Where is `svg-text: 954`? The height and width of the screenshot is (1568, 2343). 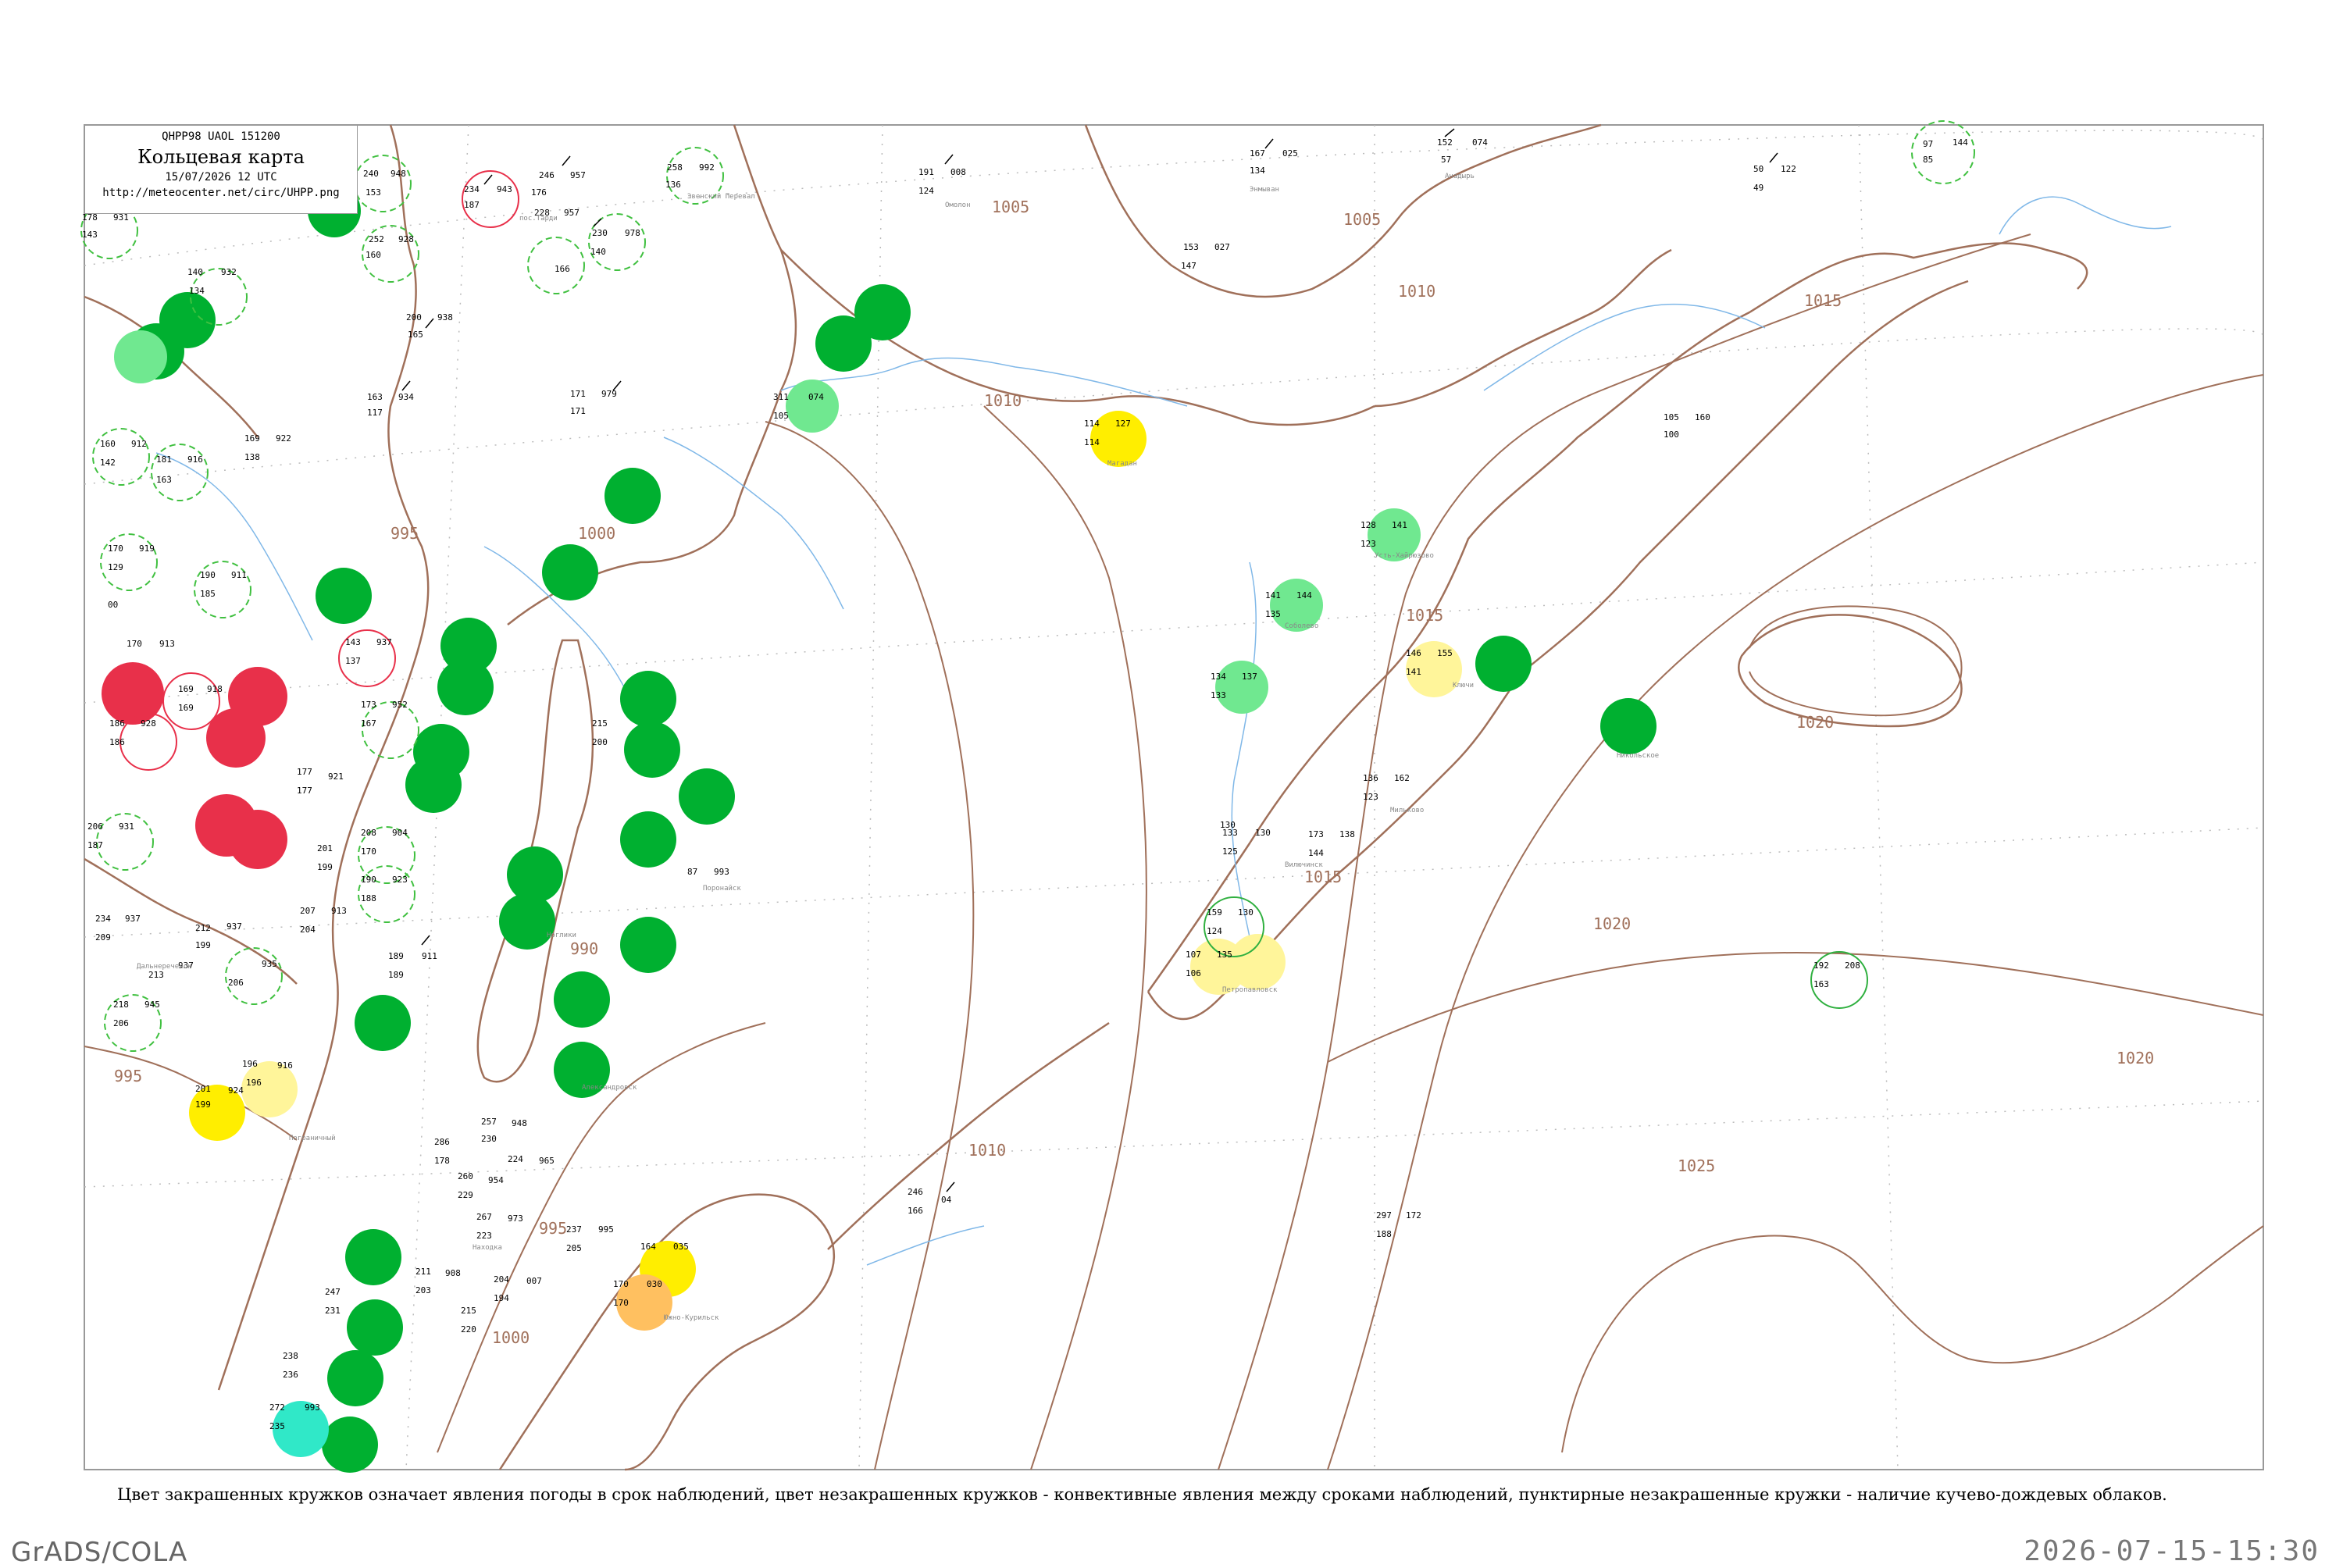 svg-text: 954 is located at coordinates (496, 1180).